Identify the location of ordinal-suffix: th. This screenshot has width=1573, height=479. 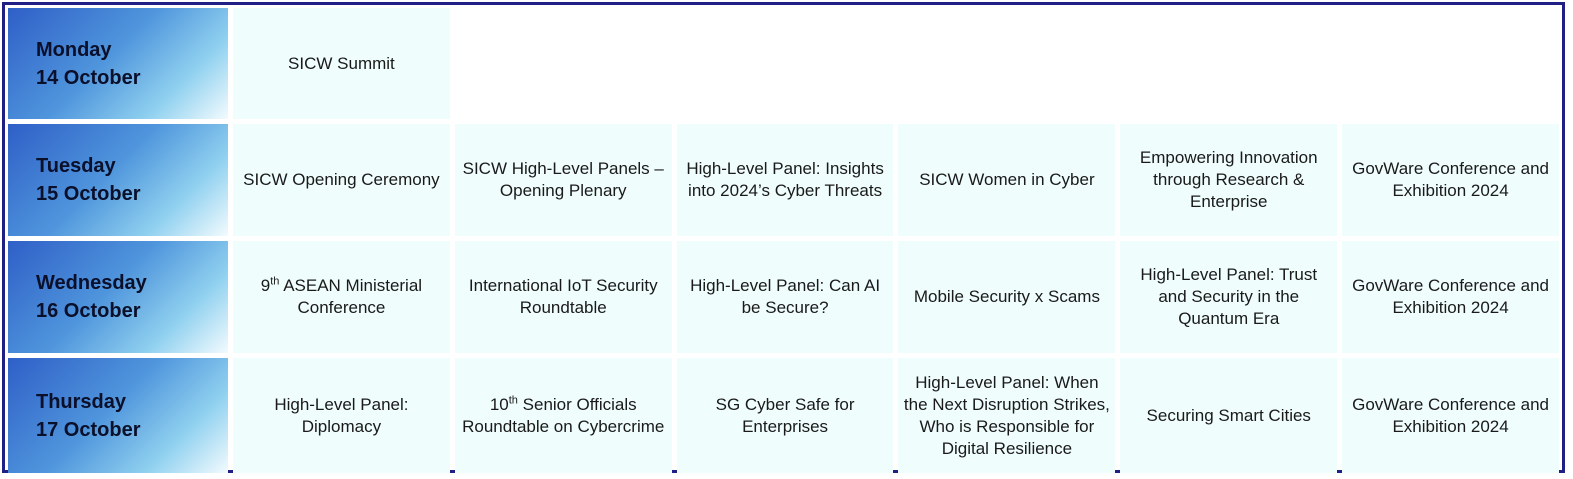
(513, 399).